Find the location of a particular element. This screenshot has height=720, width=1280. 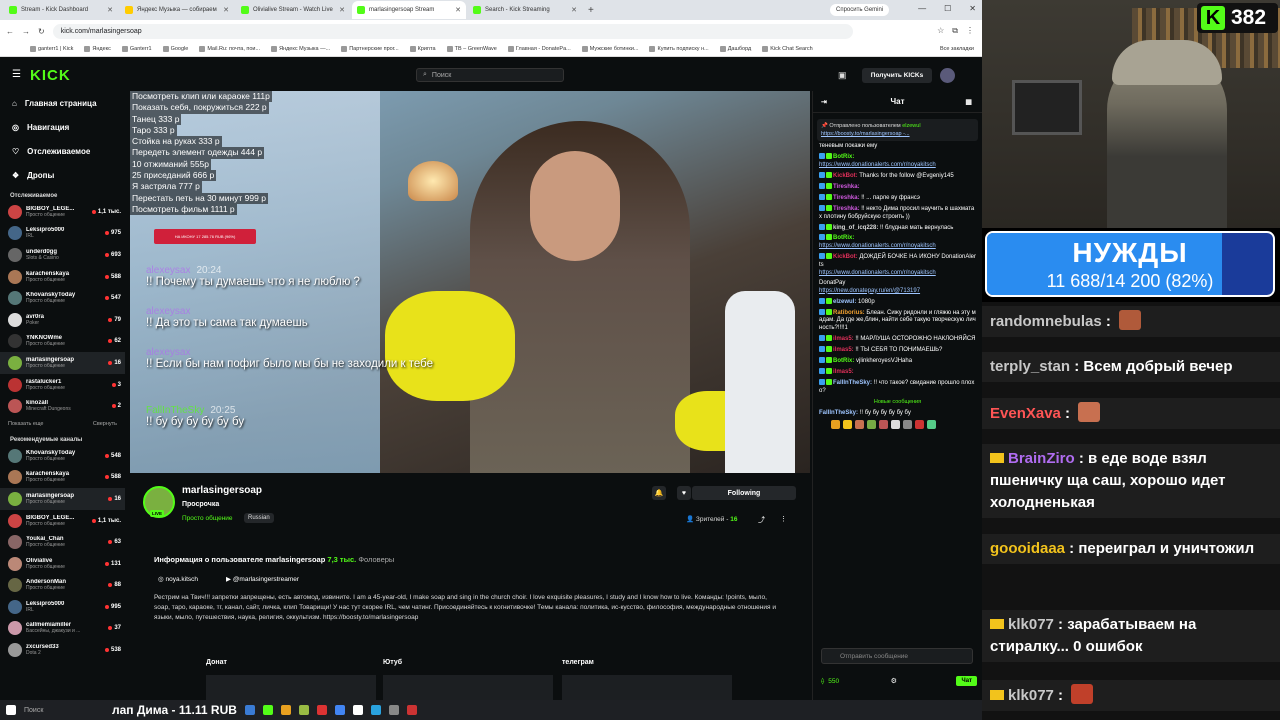

menu-dots-icon: ⋮ is located at coordinates (970, 31).